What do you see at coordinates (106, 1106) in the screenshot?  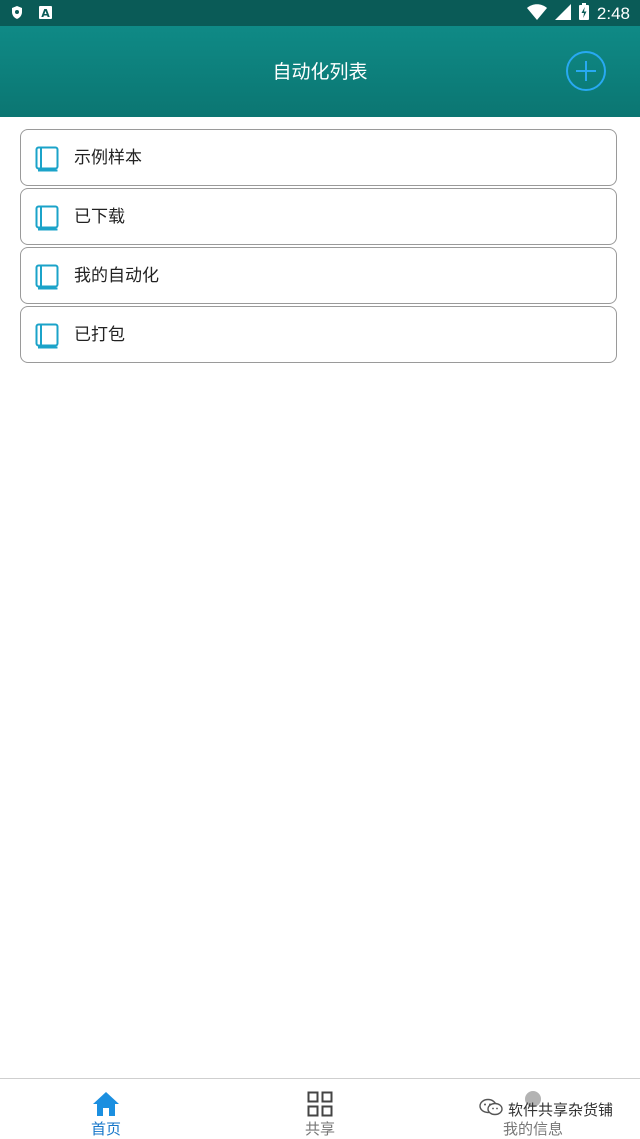 I see `home-icon` at bounding box center [106, 1106].